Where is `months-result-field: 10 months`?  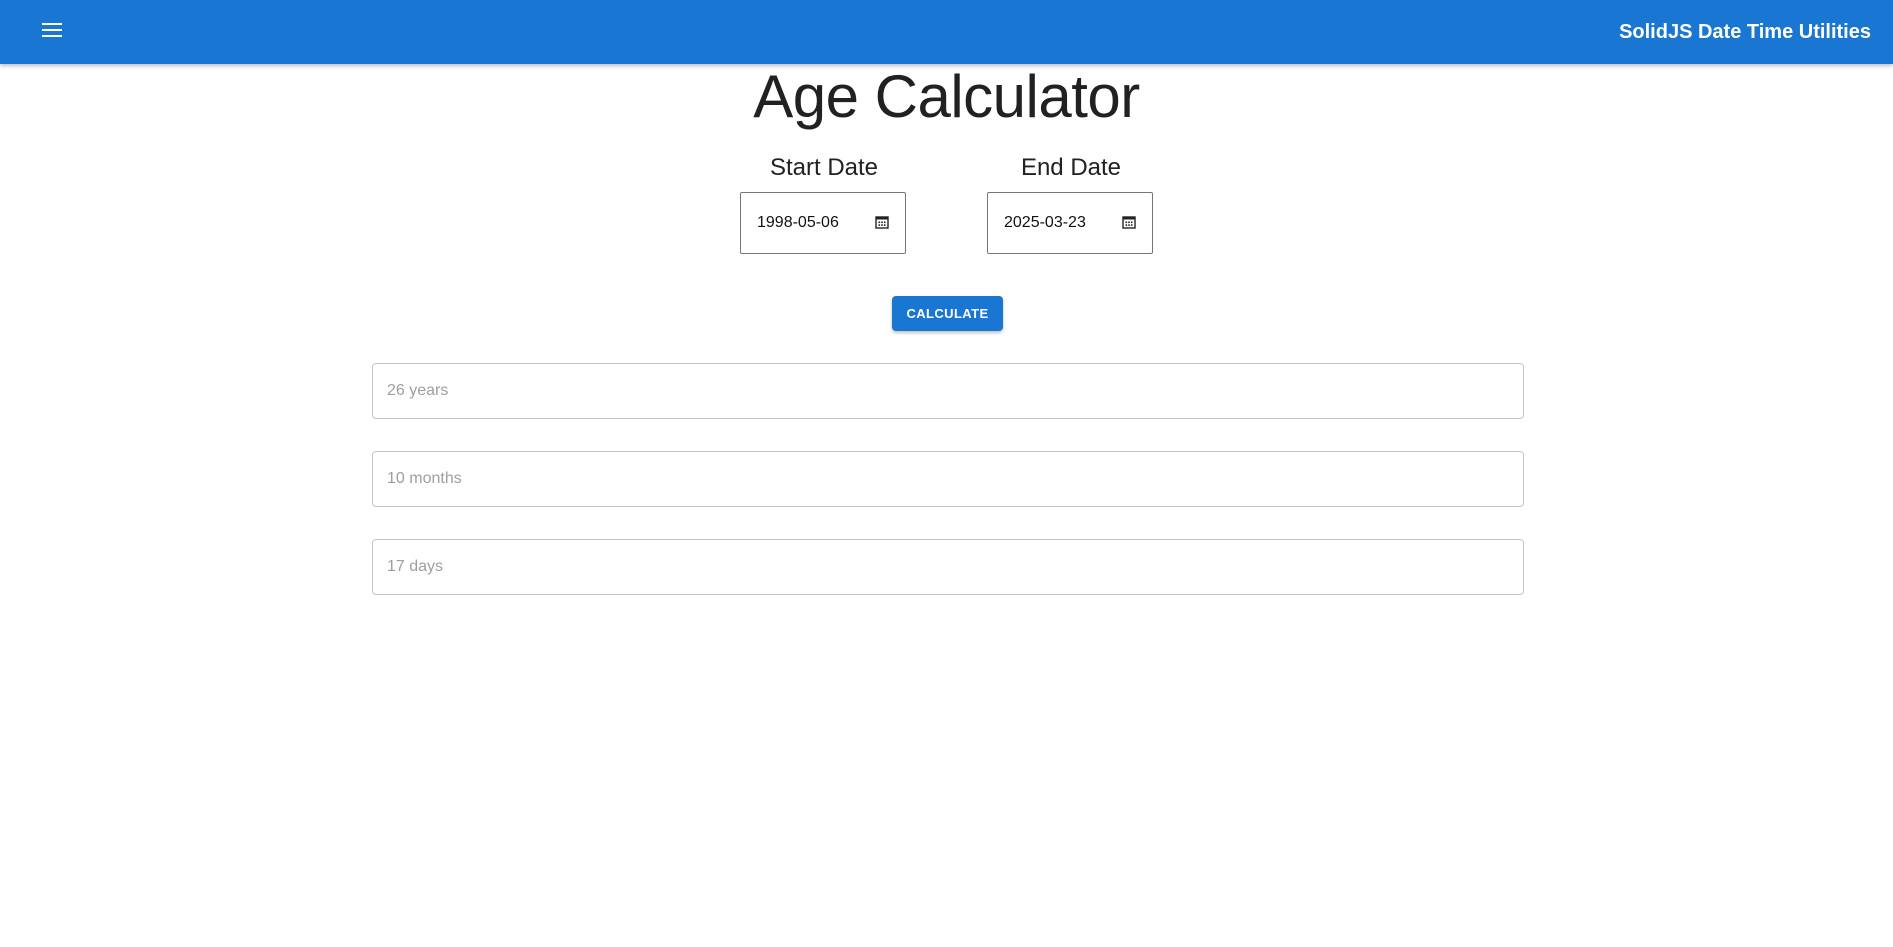 months-result-field: 10 months is located at coordinates (948, 479).